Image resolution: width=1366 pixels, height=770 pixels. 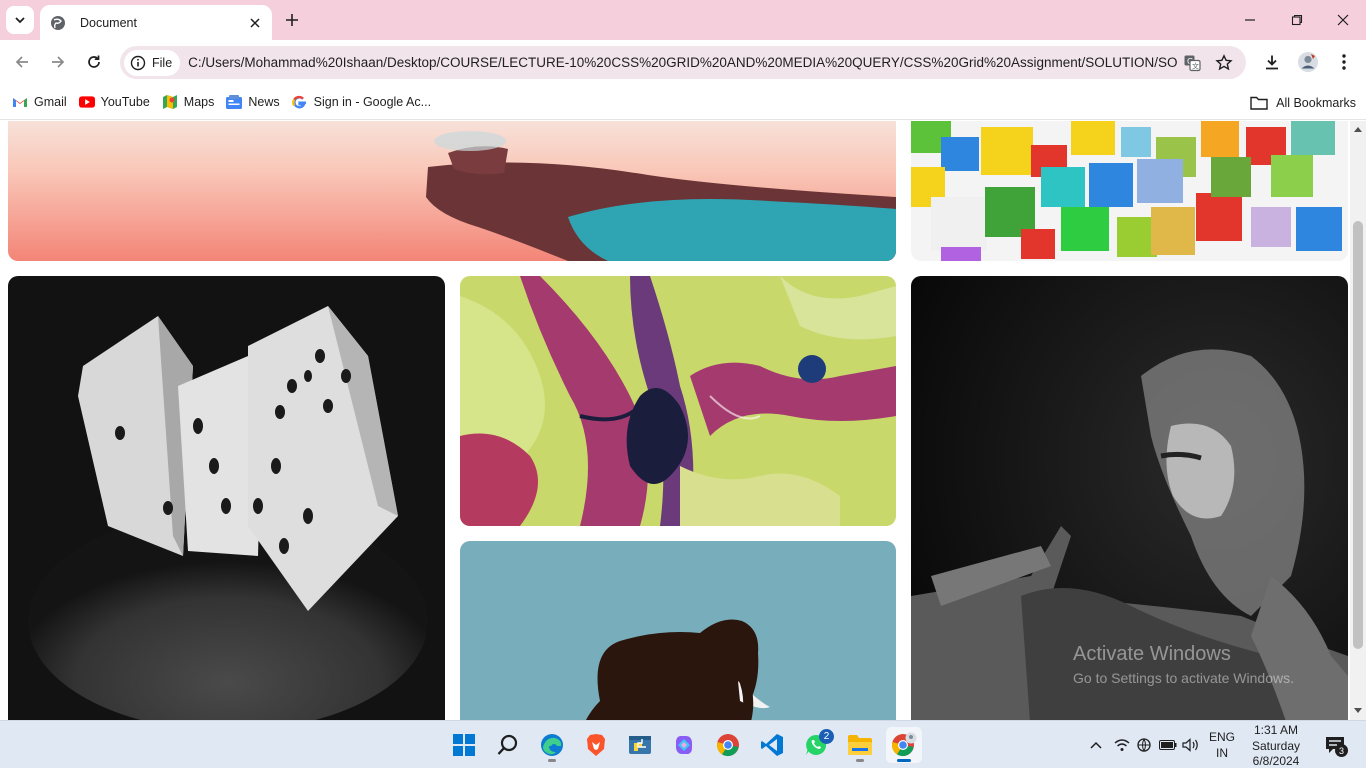 I want to click on bookmark-star-icon, so click(x=1224, y=63).